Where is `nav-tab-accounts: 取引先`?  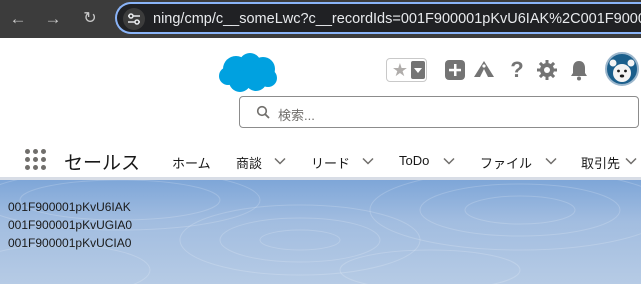
nav-tab-accounts: 取引先 is located at coordinates (600, 162).